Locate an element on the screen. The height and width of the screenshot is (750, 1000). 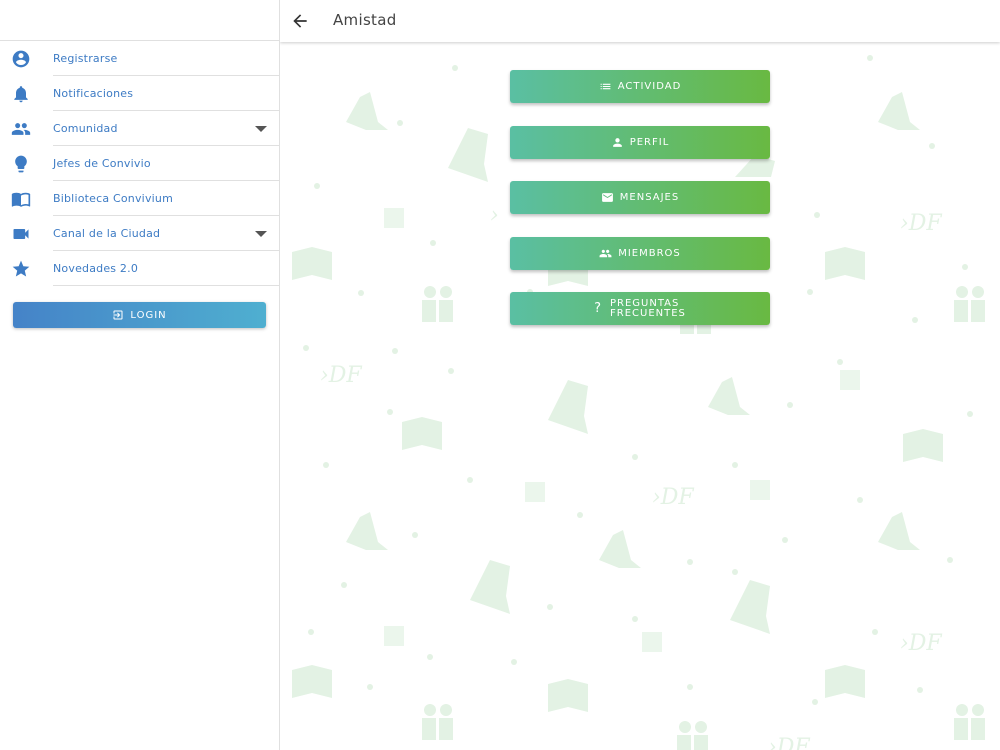
miembros-button: MIEMBROS is located at coordinates (640, 253).